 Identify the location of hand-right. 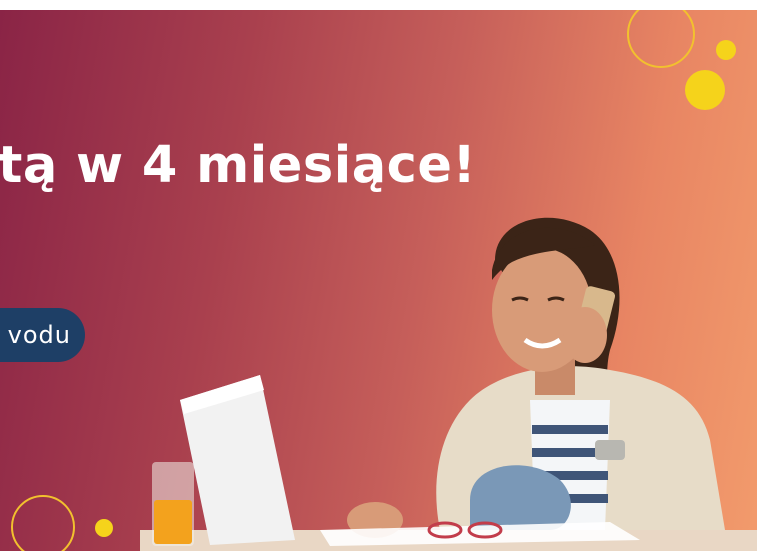
(585, 335).